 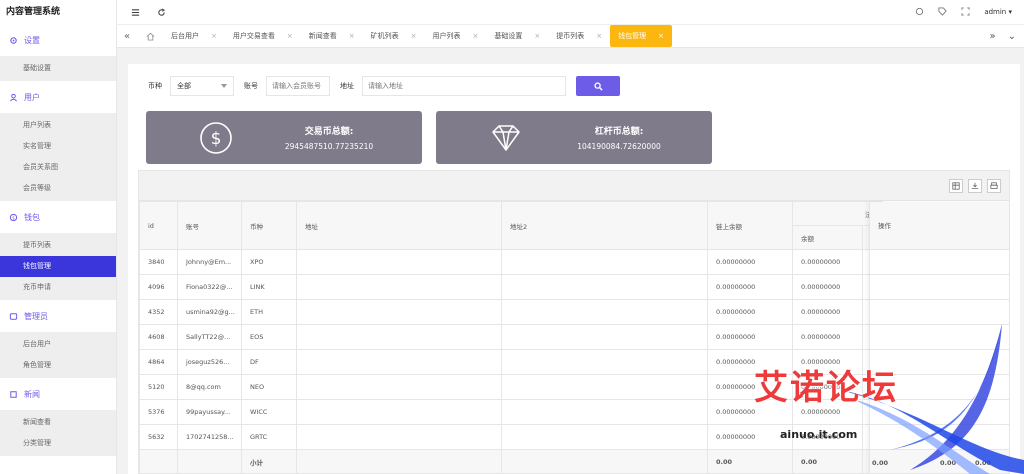 I want to click on tab-backend-users: 后台用户 ×, so click(x=194, y=36).